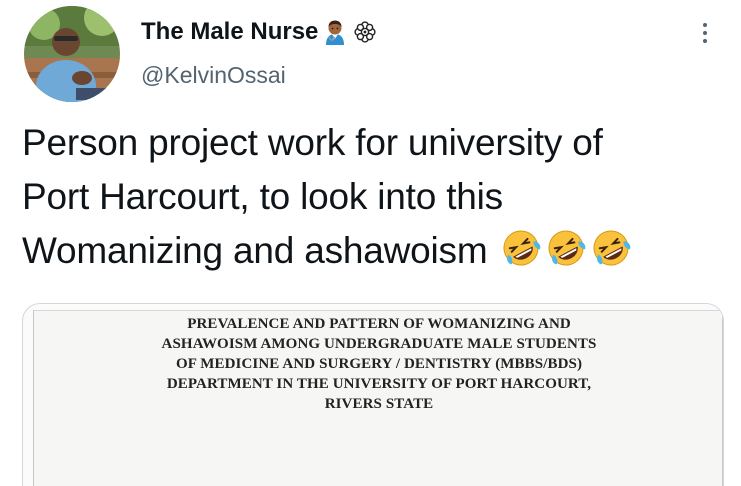 The width and height of the screenshot is (741, 486). I want to click on user-handle: @KelvinOssai, so click(213, 75).